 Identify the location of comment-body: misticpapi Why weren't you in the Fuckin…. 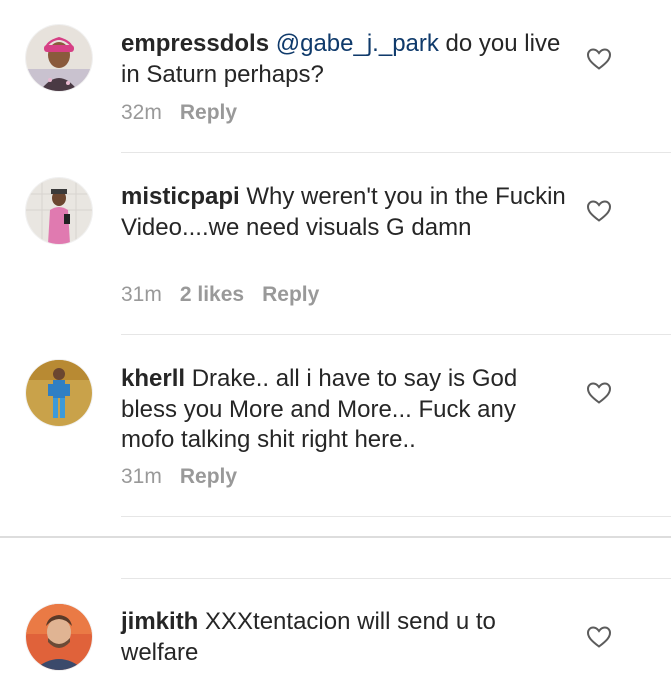
(346, 212).